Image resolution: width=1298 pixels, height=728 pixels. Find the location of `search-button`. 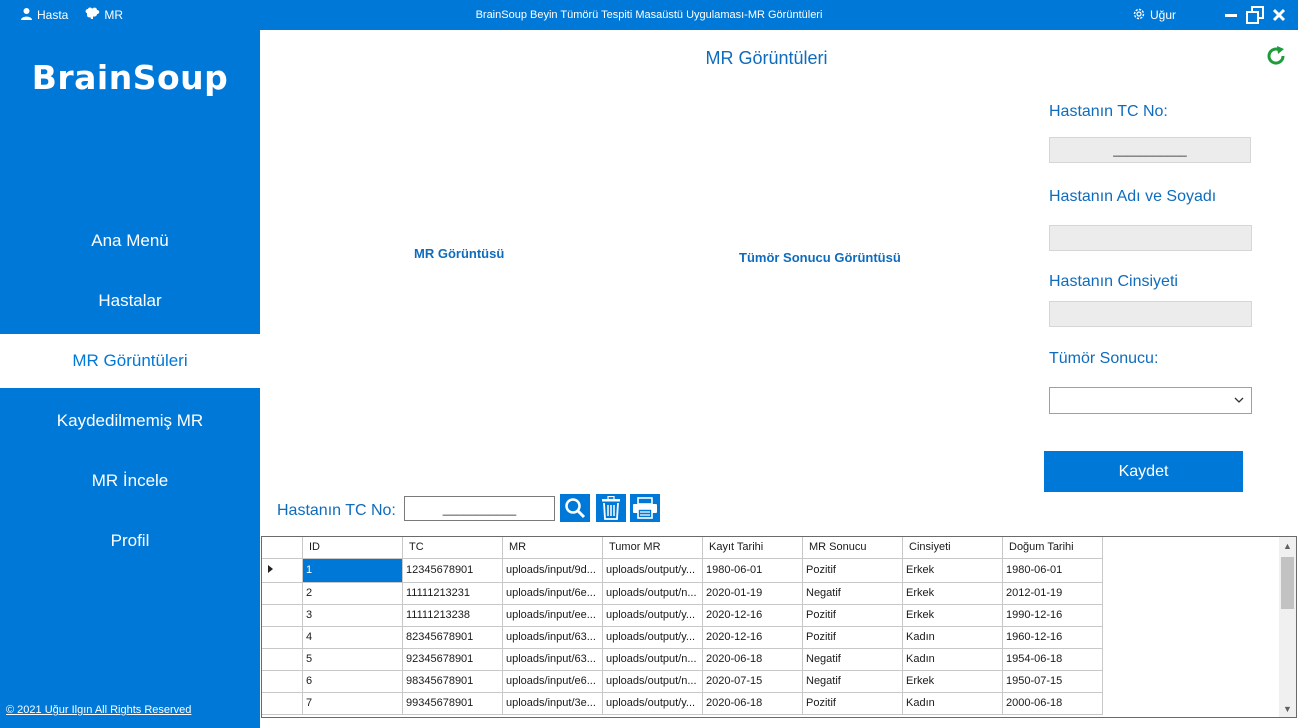

search-button is located at coordinates (575, 508).